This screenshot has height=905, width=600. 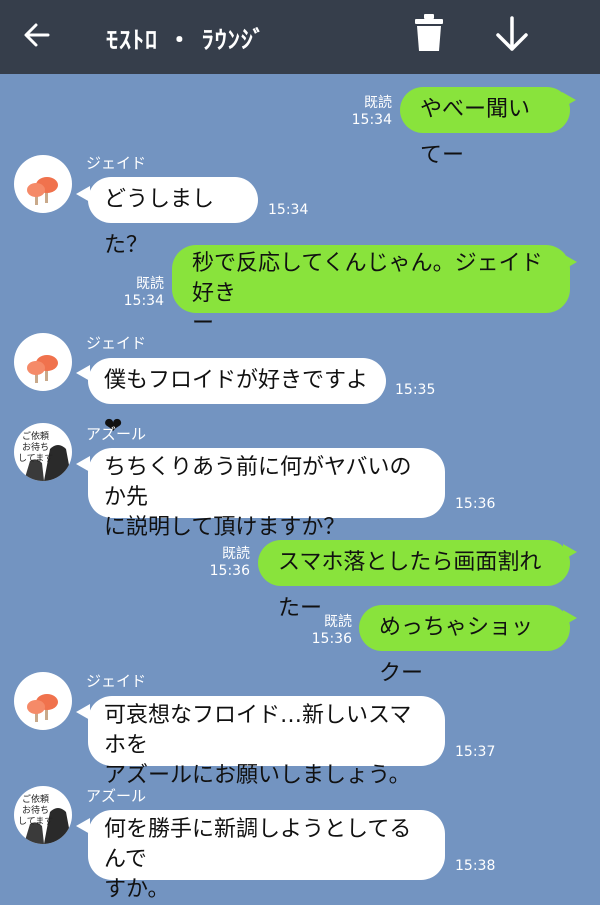 What do you see at coordinates (266, 742) in the screenshot?
I see `message-bubble-incoming: 可哀想なフロイド…新しいスマホを アズールにお願いしましょう。` at bounding box center [266, 742].